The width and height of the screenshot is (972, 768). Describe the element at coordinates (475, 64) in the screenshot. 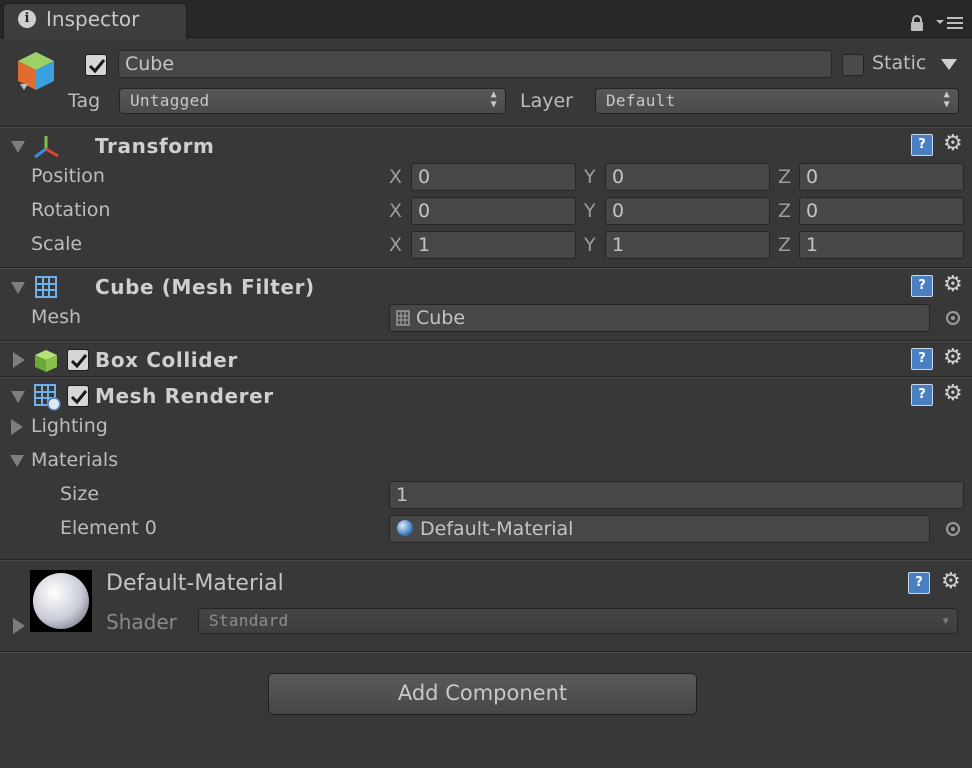

I see `object-name-field: Cube` at that location.